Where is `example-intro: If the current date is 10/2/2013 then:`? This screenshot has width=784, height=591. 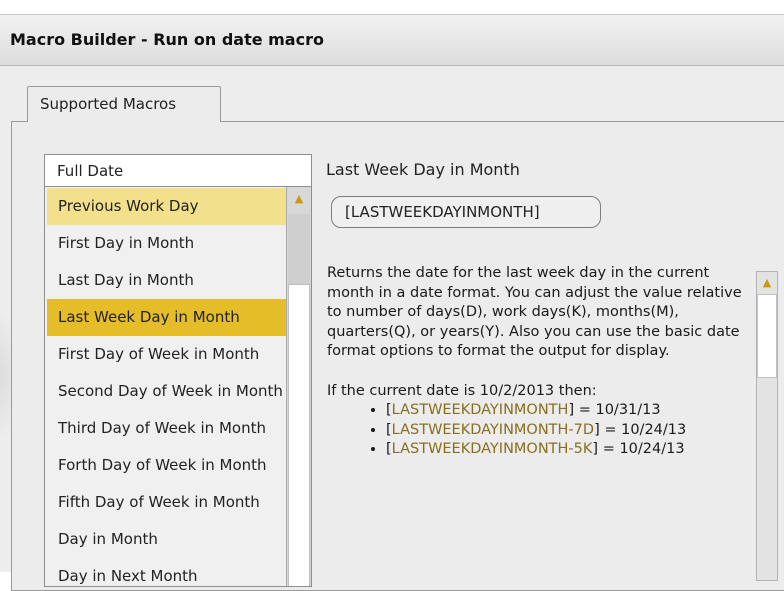 example-intro: If the current date is 10/2/2013 then: is located at coordinates (462, 390).